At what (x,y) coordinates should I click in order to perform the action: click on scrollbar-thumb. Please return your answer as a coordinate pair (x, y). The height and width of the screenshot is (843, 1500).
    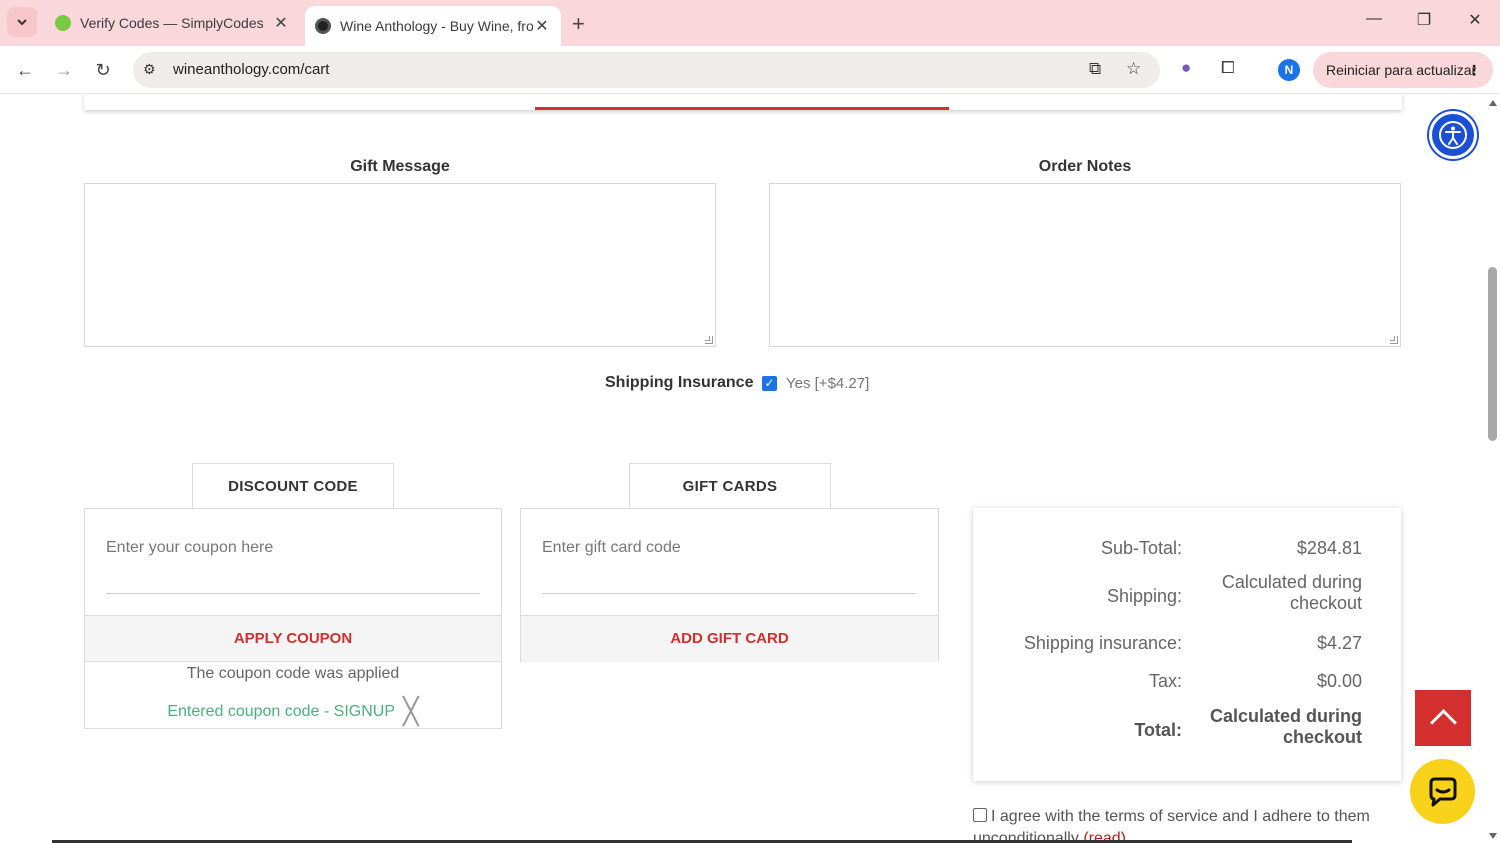
    Looking at the image, I should click on (1492, 354).